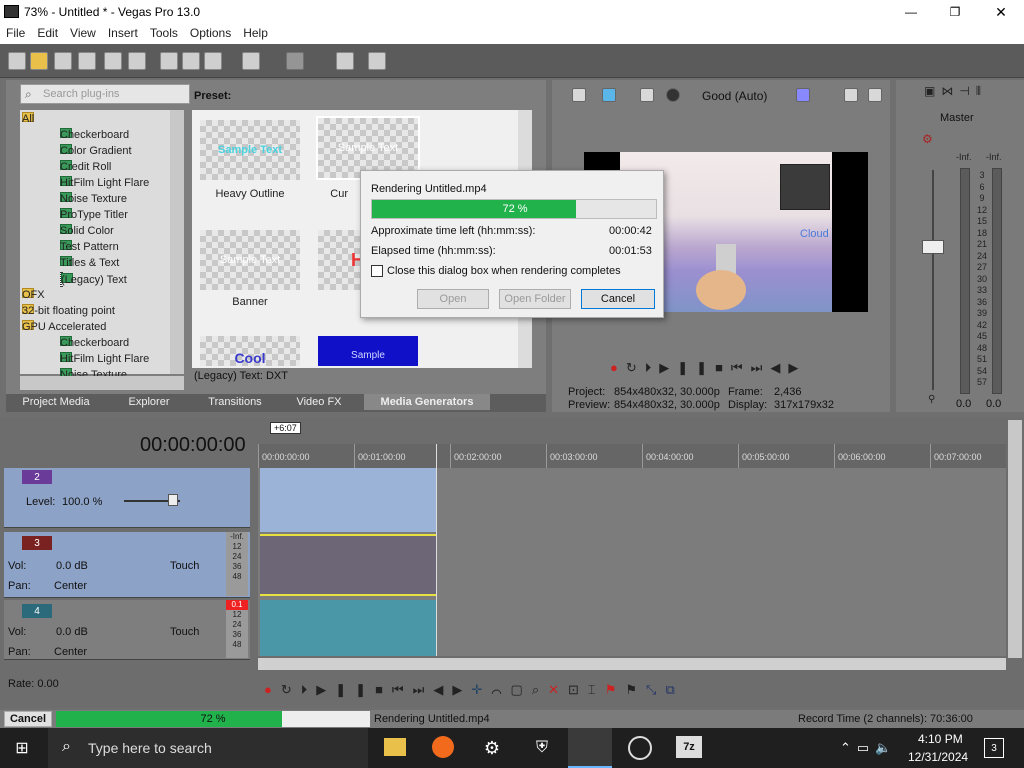  What do you see at coordinates (578, 689) in the screenshot?
I see `trim-icon: ⊡` at bounding box center [578, 689].